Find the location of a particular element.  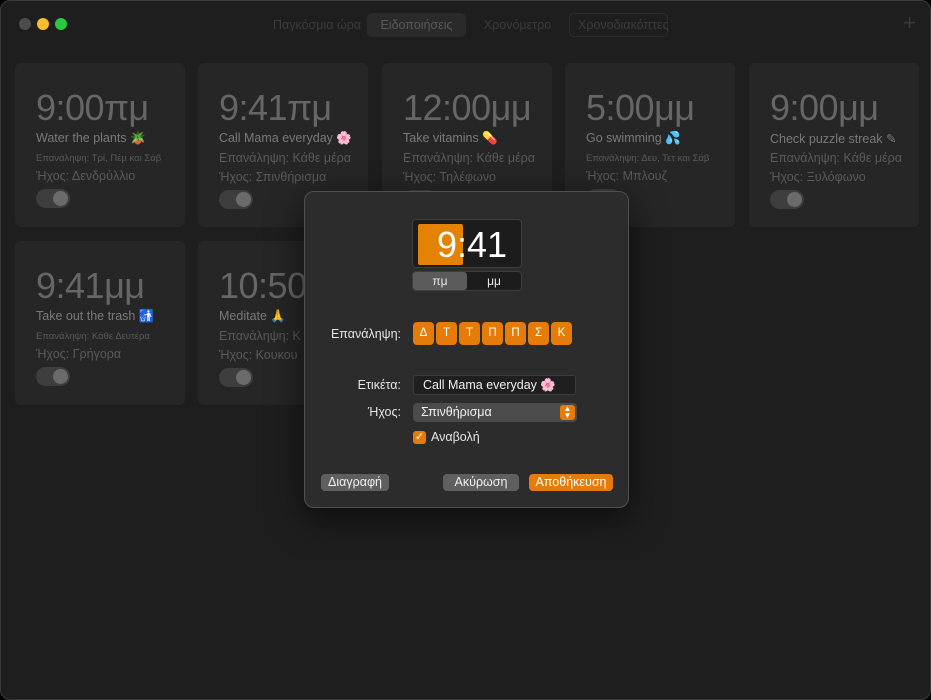

repeat-days: Δ Τ Τ Π Π Σ Κ is located at coordinates (492, 333).